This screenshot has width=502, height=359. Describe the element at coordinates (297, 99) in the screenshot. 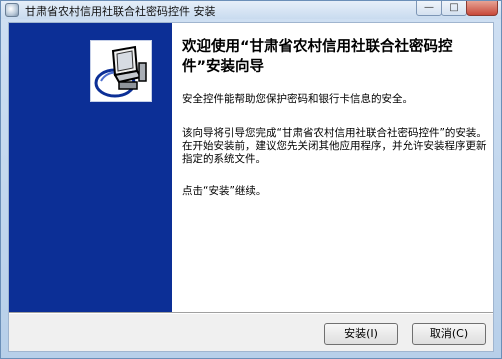

I see `security-description: 安全控件能帮助您保护密码和银行卡信息的安全。` at that location.